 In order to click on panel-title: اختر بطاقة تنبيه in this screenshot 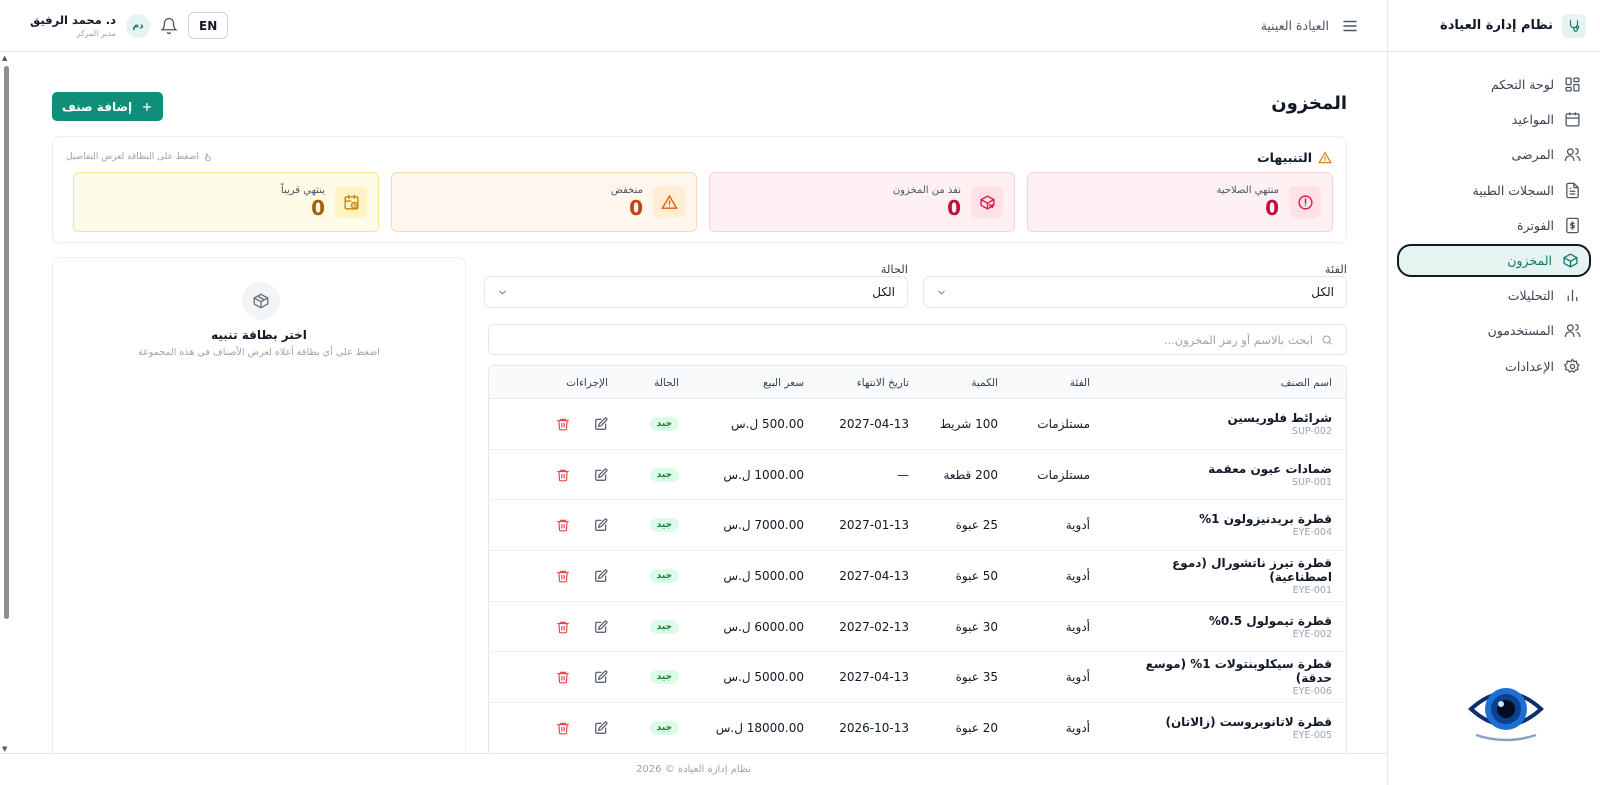, I will do `click(259, 335)`.